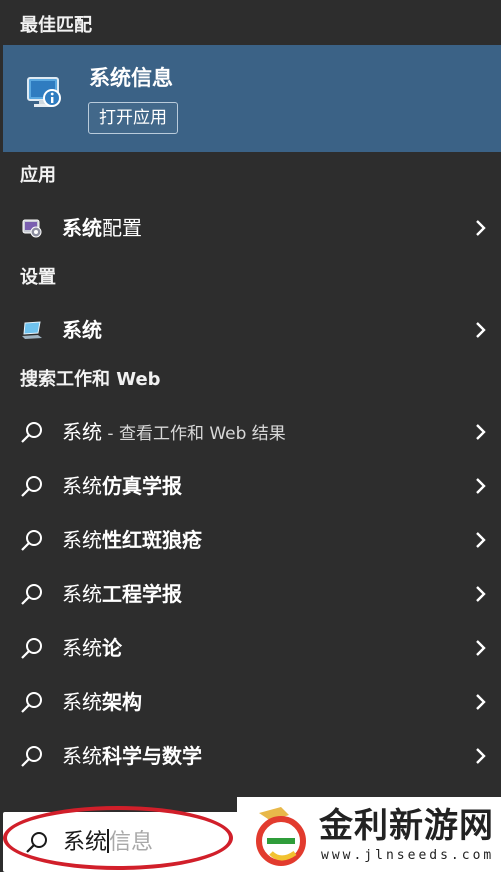 The width and height of the screenshot is (501, 872). I want to click on web-result-label: 系统架构, so click(102, 702).